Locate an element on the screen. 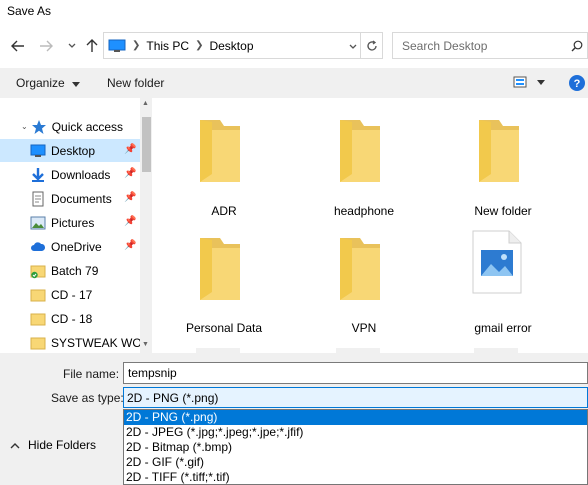 Image resolution: width=588 pixels, height=485 pixels. file-item-personal-data: Personal Data is located at coordinates (224, 275).